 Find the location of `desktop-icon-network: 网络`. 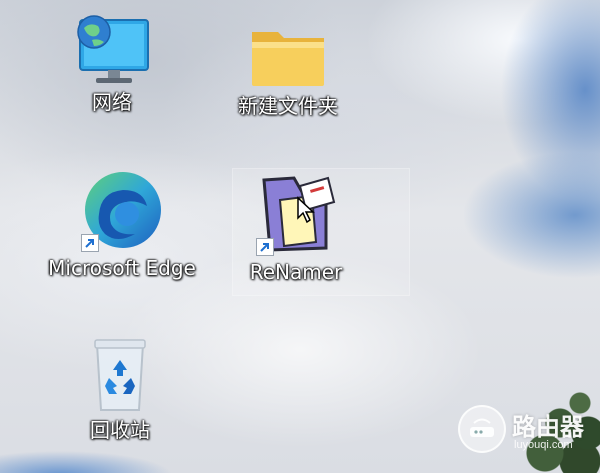

desktop-icon-network: 网络 is located at coordinates (112, 64).